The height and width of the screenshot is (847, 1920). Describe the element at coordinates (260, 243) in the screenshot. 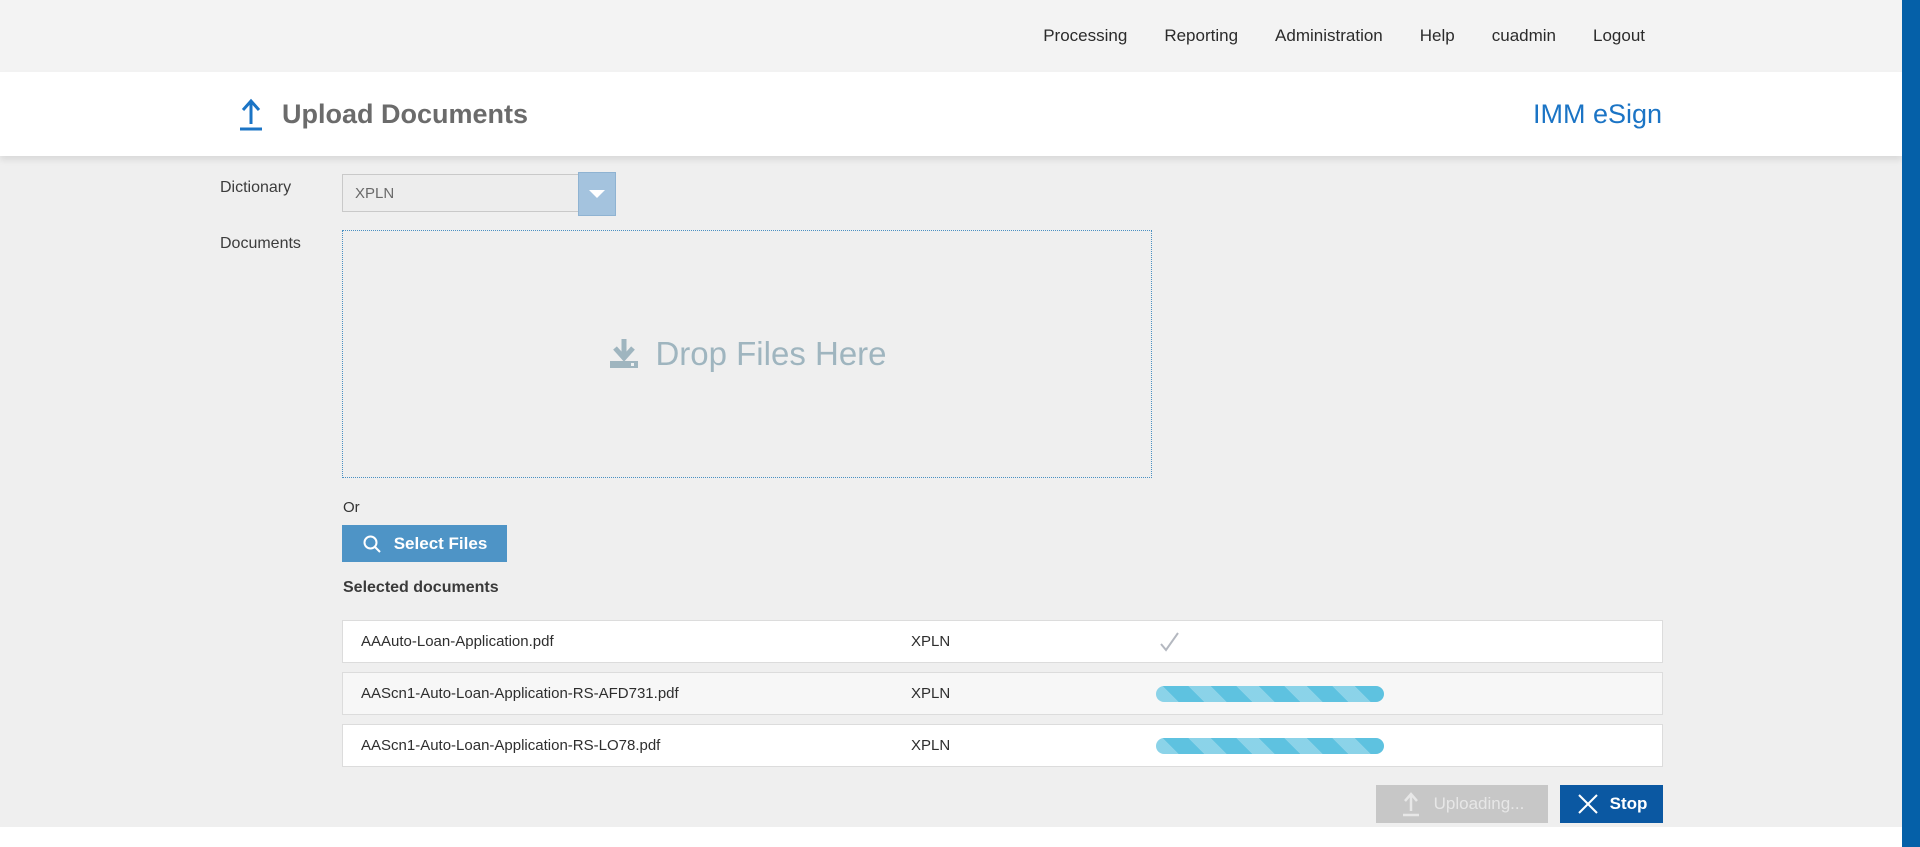

I see `documents-label: Documents` at that location.